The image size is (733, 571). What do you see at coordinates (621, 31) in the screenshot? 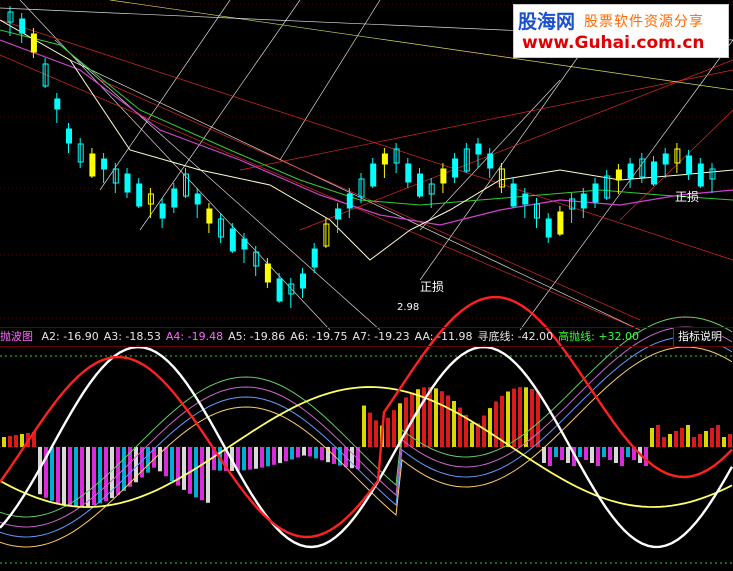
I see `guhai-watermark: 股海网 股票软件资源分享 www.Guhai.com.cn` at bounding box center [621, 31].